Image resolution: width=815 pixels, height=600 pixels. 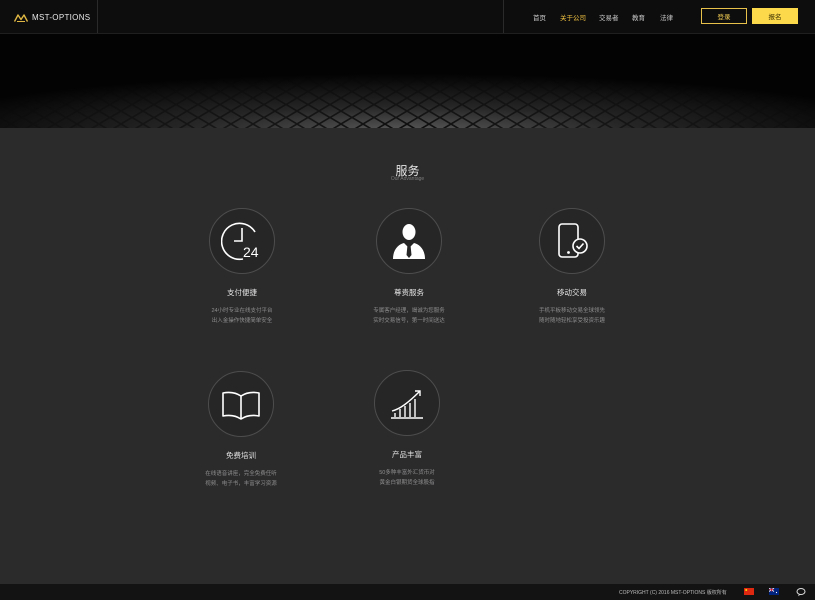 What do you see at coordinates (666, 17) in the screenshot?
I see `nav-legal: 法律` at bounding box center [666, 17].